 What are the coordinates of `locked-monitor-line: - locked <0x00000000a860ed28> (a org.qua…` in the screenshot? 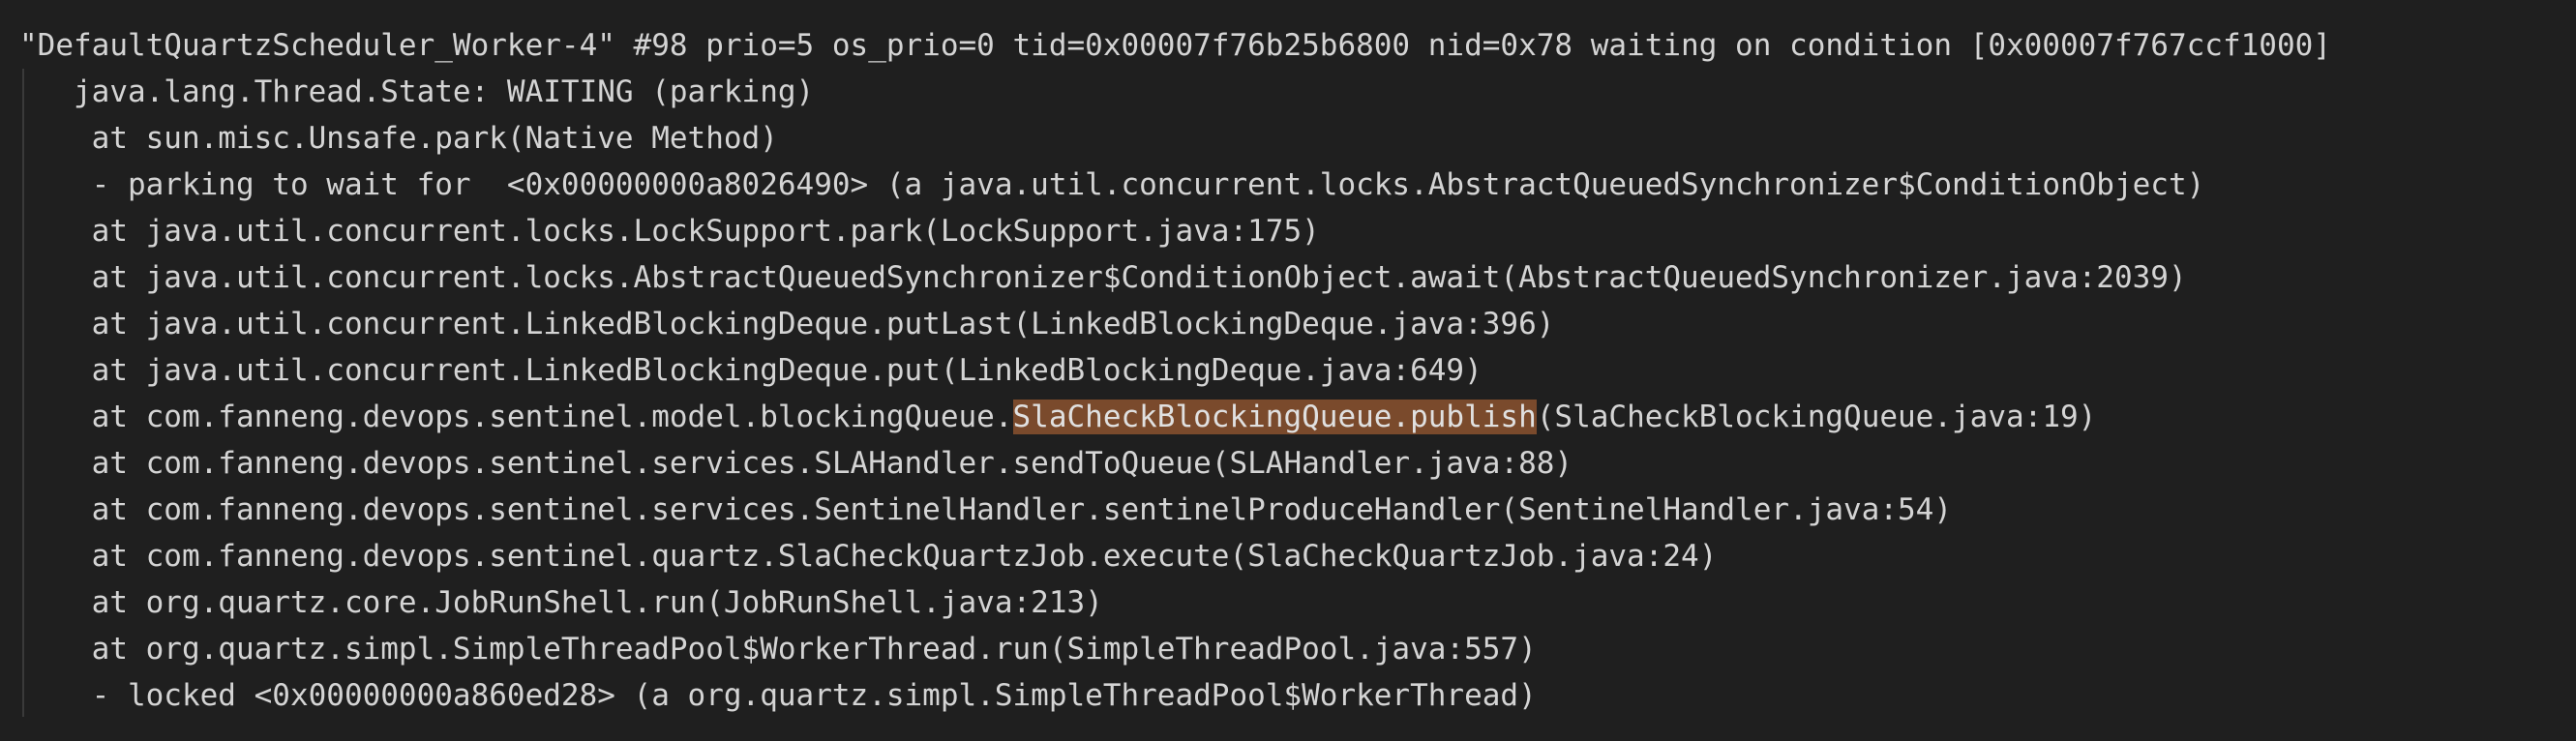 It's located at (778, 695).